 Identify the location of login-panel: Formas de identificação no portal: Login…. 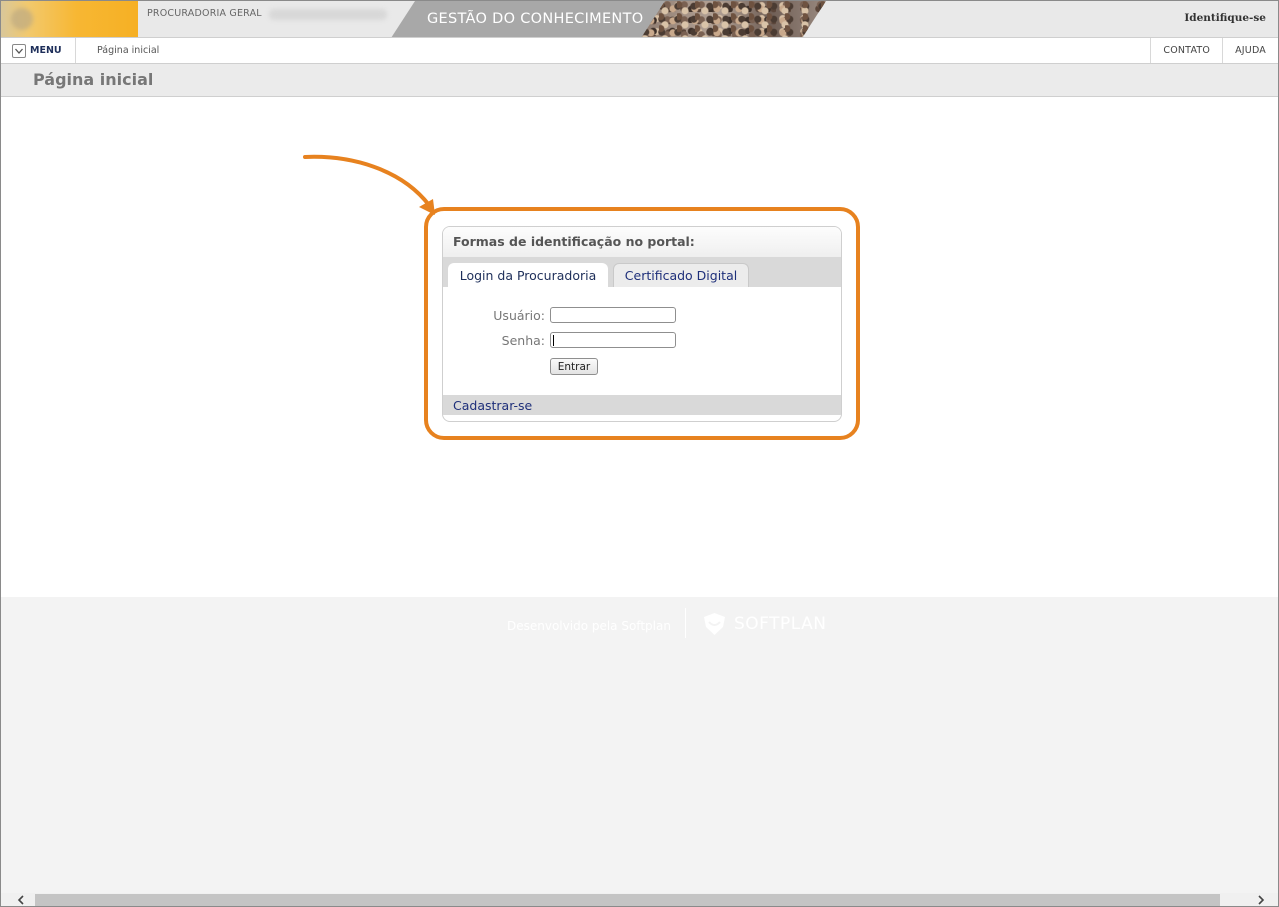
(642, 324).